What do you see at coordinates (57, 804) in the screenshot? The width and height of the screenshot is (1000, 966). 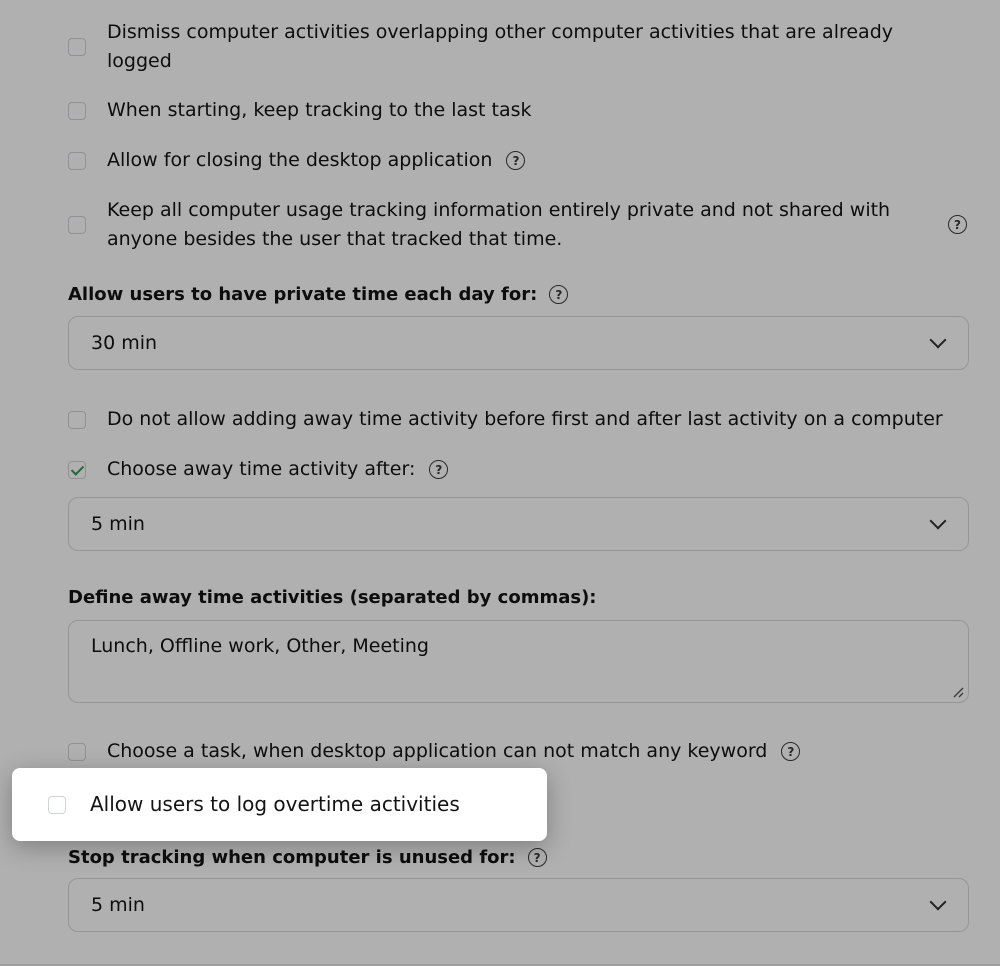 I see `allow-overtime-checkbox` at bounding box center [57, 804].